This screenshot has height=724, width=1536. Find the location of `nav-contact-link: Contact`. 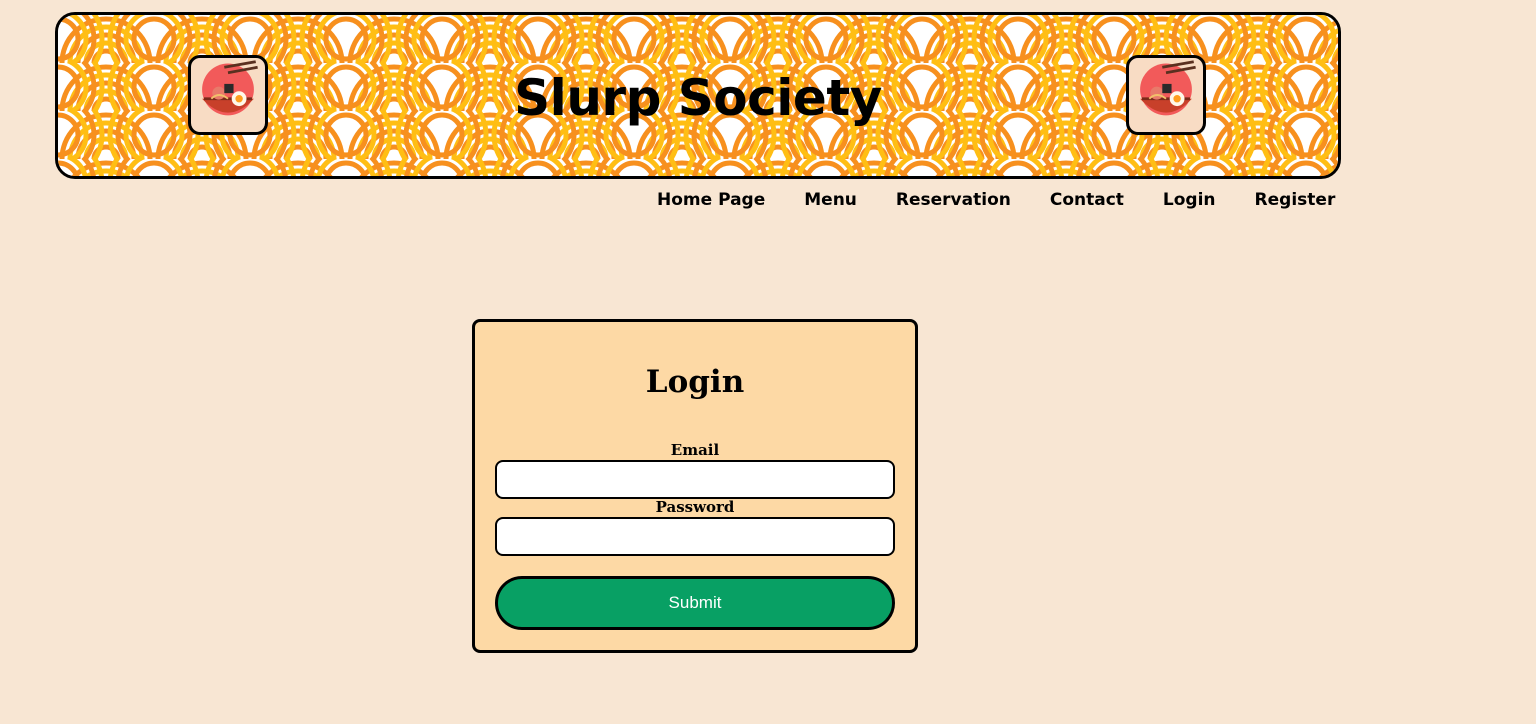

nav-contact-link: Contact is located at coordinates (1087, 200).